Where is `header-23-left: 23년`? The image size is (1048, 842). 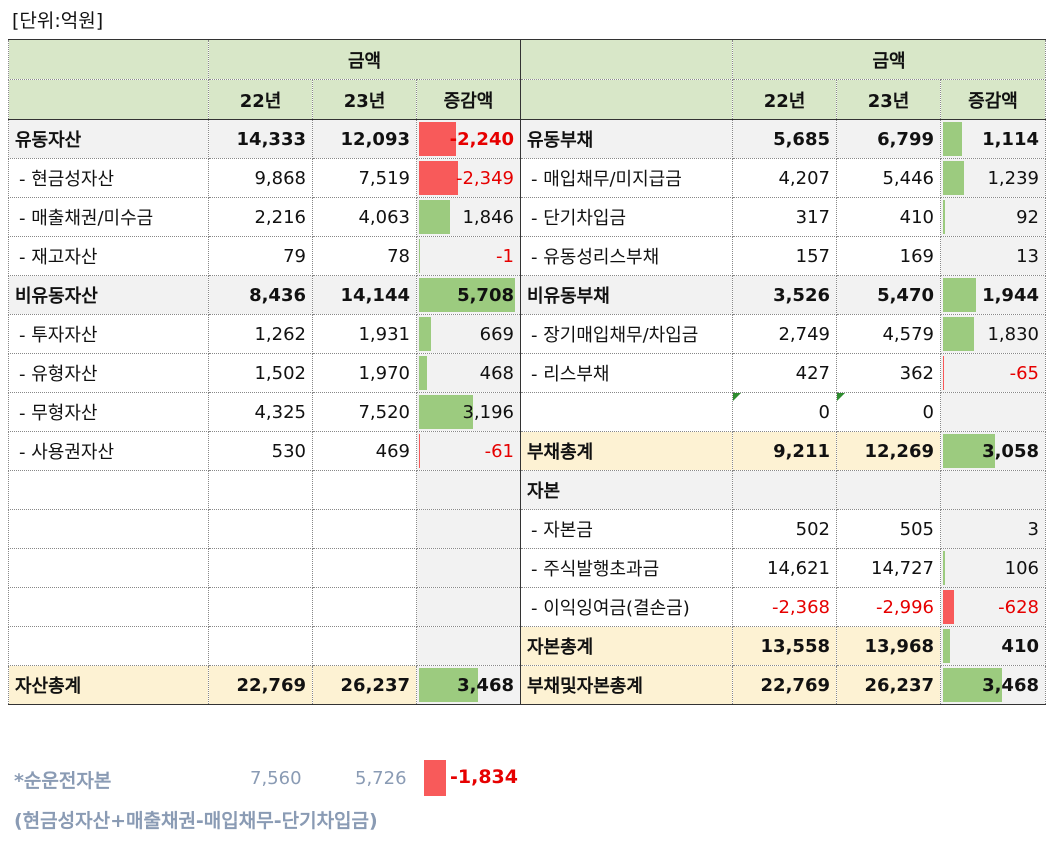 header-23-left: 23년 is located at coordinates (364, 99).